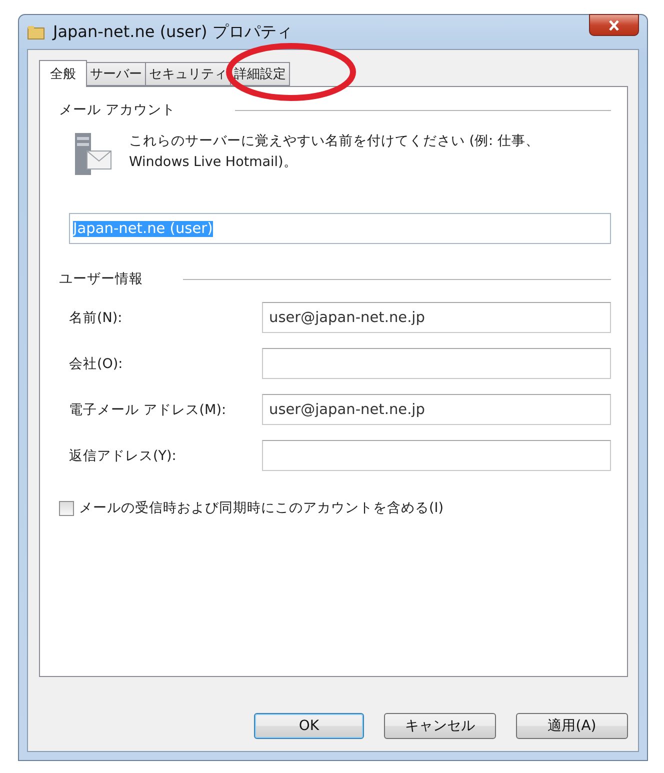  Describe the element at coordinates (334, 152) in the screenshot. I see `description-text: これらのサーバーに覚えやすい名前を付けてください (例: 仕事、Windows Live Hotmail)。` at that location.